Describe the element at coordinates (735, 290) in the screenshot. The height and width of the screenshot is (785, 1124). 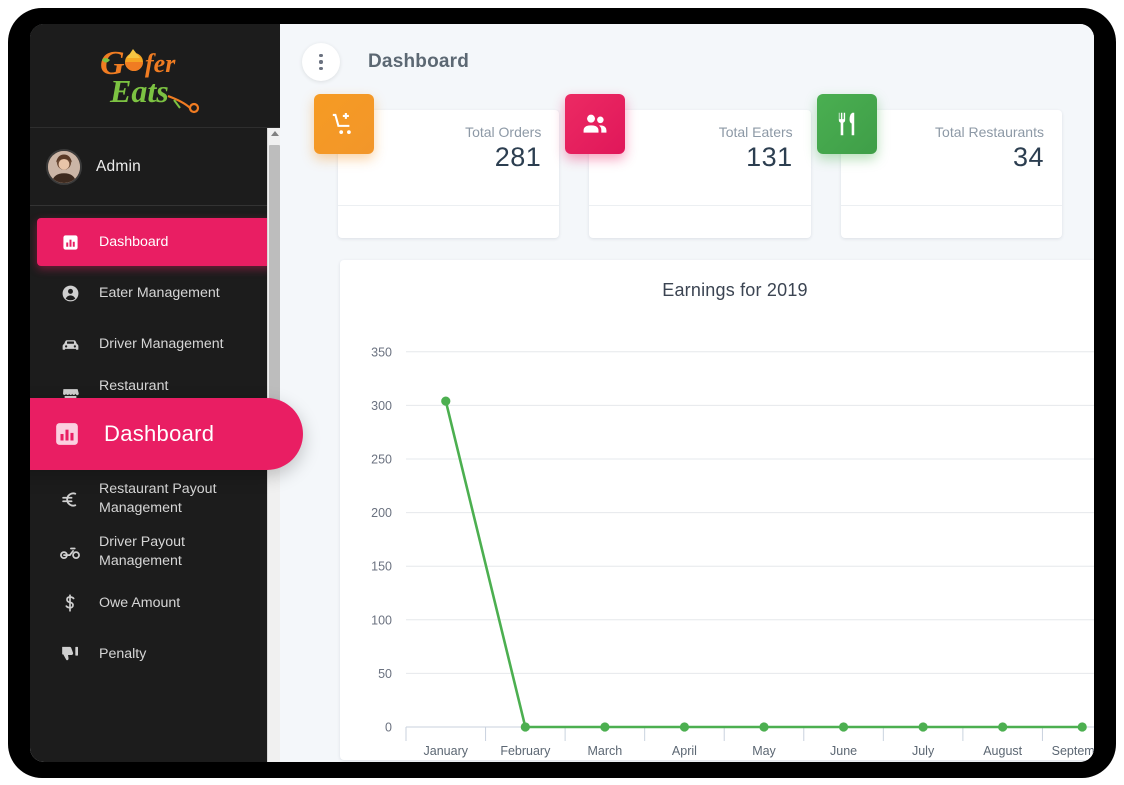
I see `chart-title: Earnings for 2019` at that location.